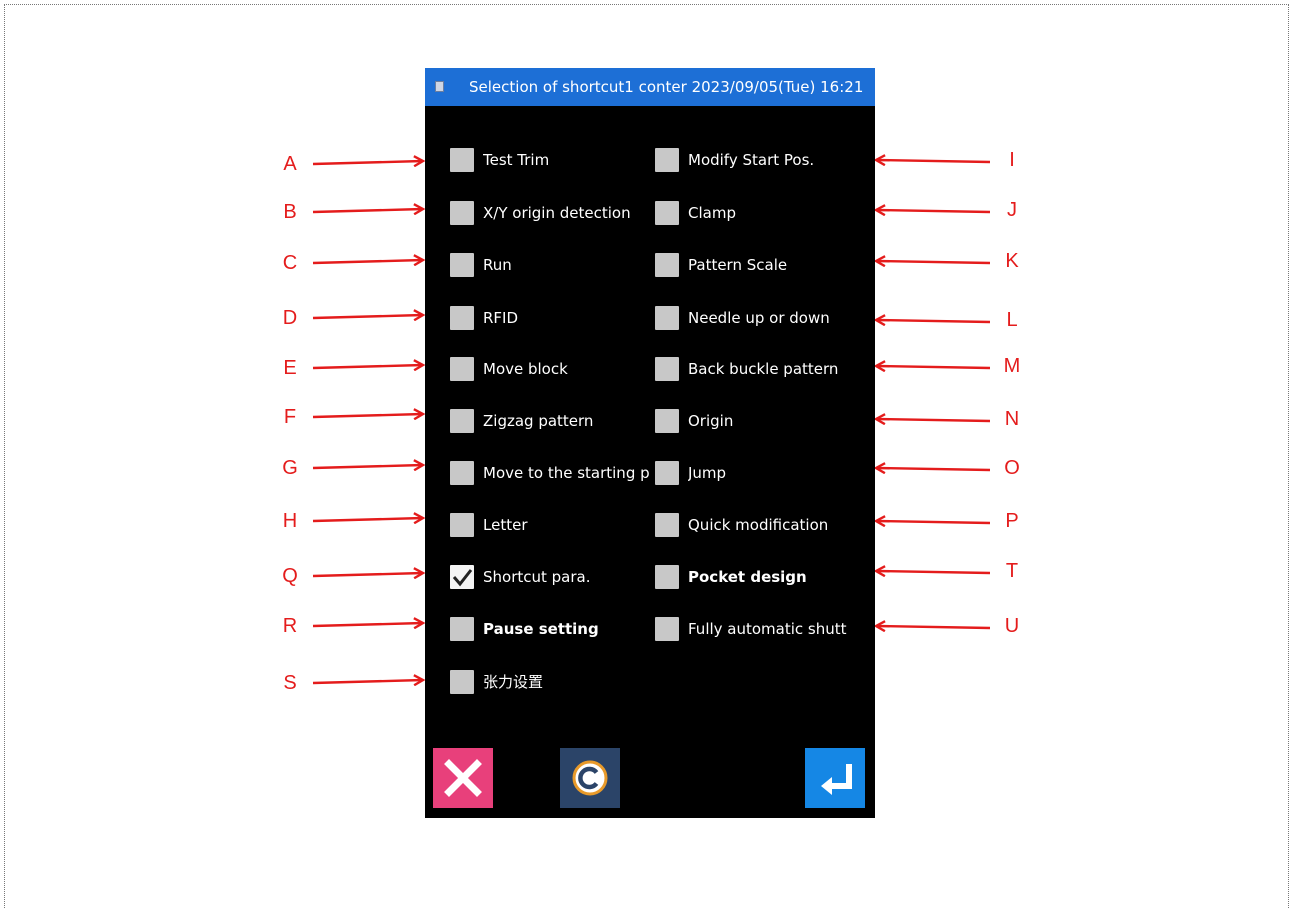  What do you see at coordinates (758, 525) in the screenshot?
I see `option-label: Quick modification` at bounding box center [758, 525].